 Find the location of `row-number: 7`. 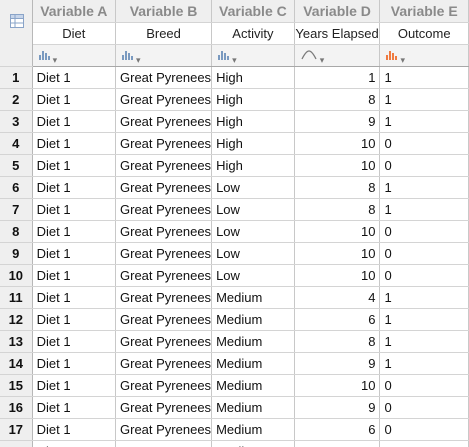

row-number: 7 is located at coordinates (16, 209).